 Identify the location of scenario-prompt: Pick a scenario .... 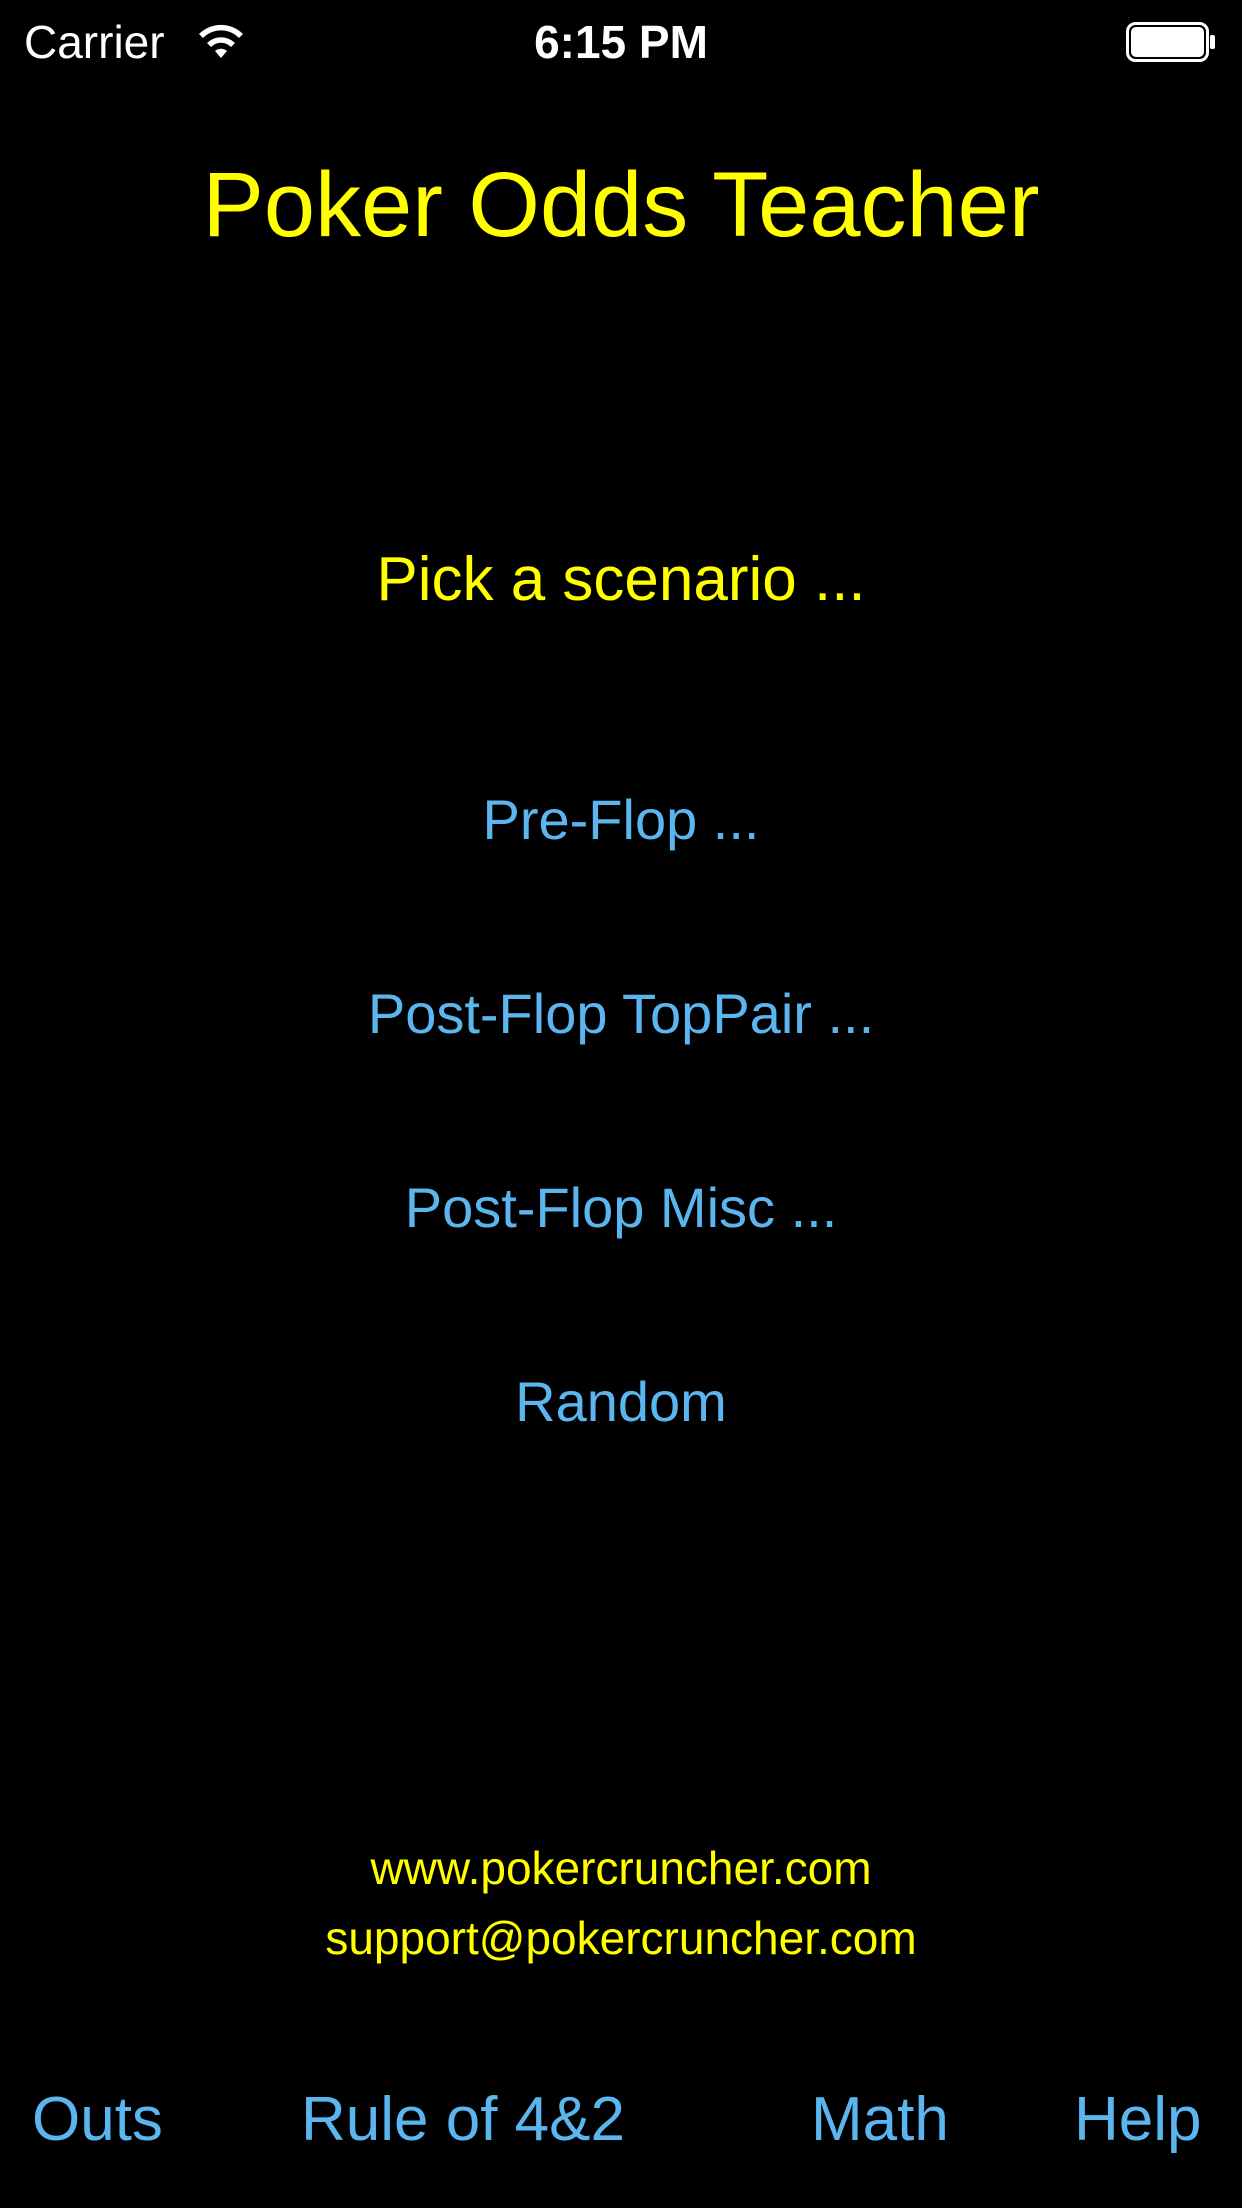
(621, 579).